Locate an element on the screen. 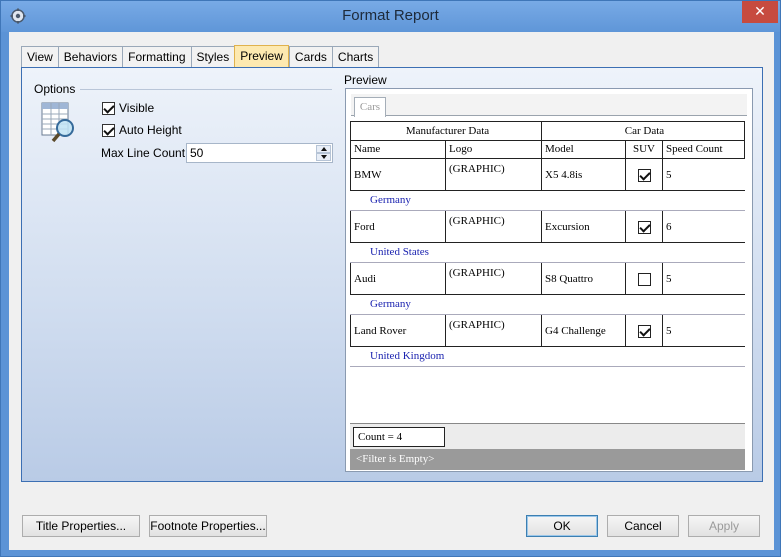 The image size is (781, 557). cell-name: Land Rover is located at coordinates (398, 330).